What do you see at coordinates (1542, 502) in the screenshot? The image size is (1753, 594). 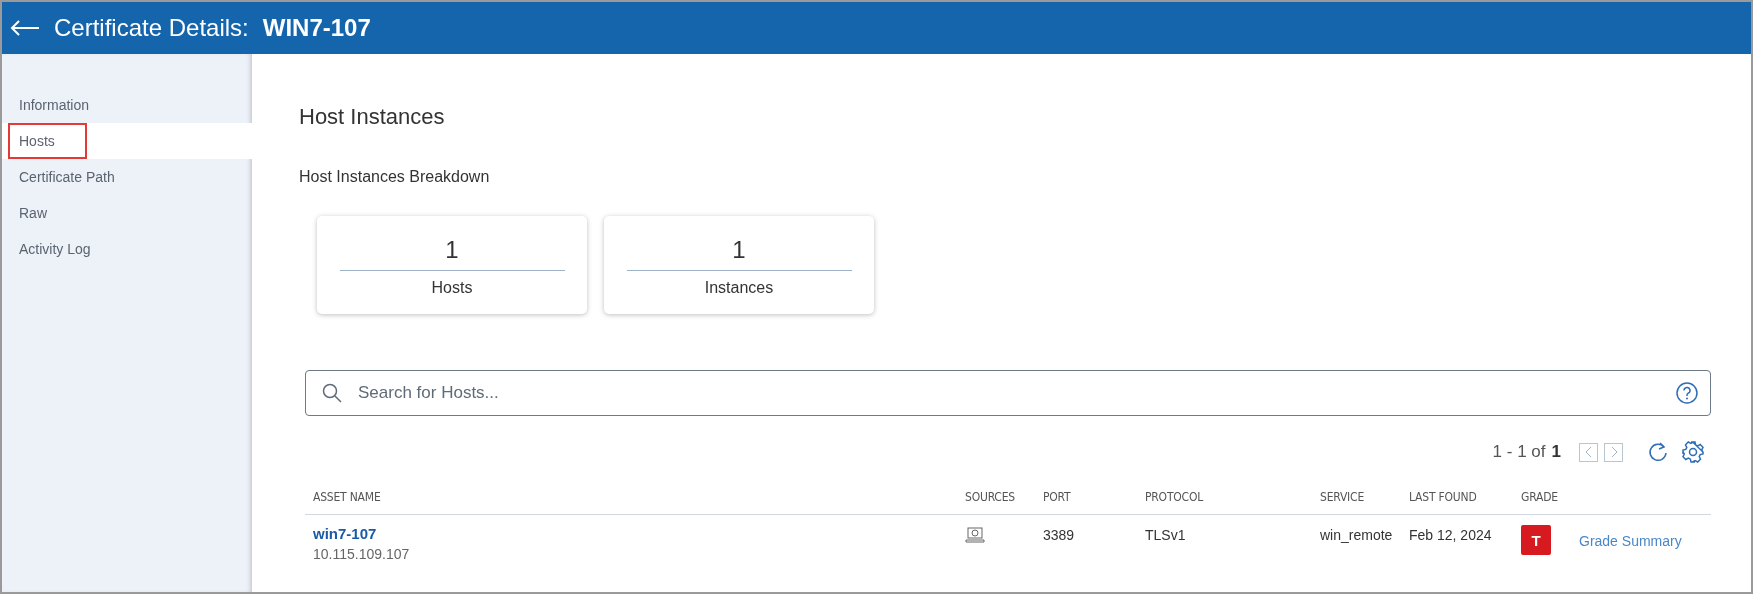 I see `column-header: GRADE` at bounding box center [1542, 502].